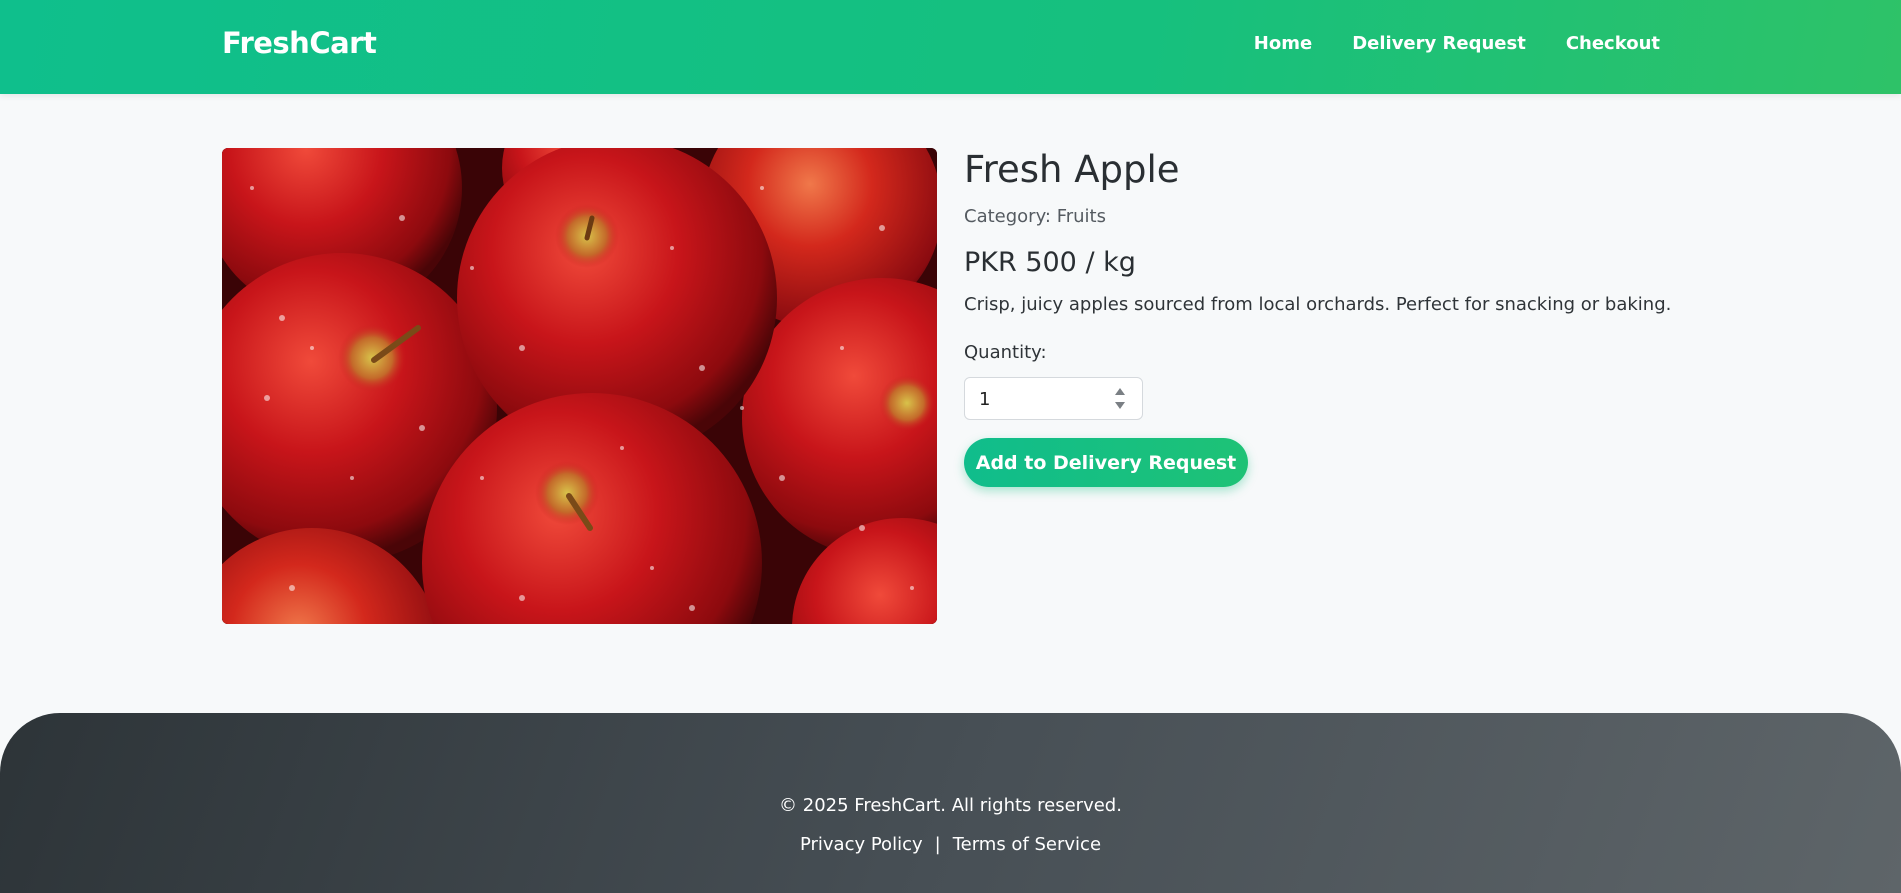 This screenshot has height=893, width=1901. What do you see at coordinates (950, 844) in the screenshot?
I see `footer-links: Privacy Policy | Terms of Service` at bounding box center [950, 844].